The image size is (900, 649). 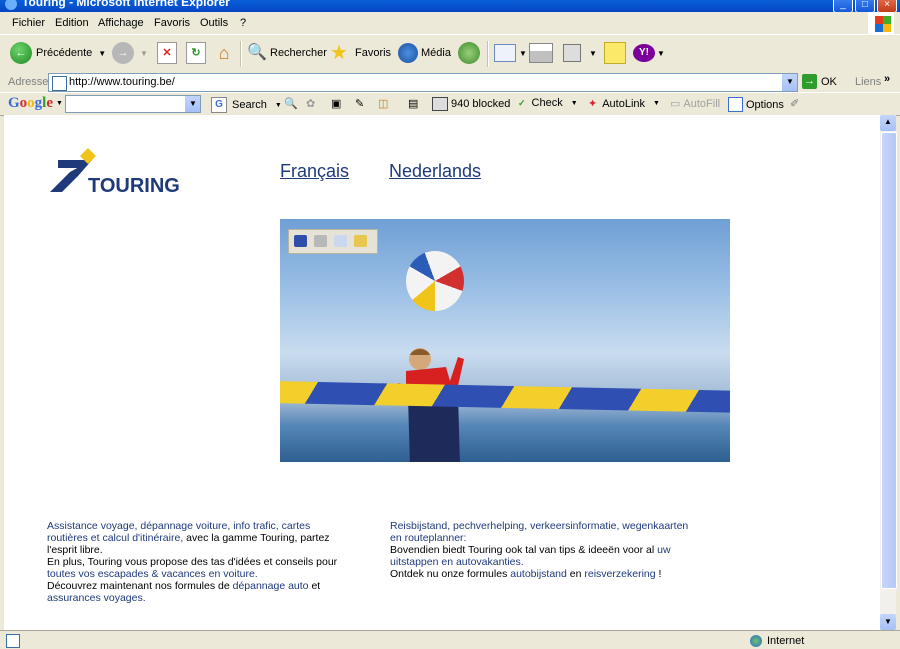 What do you see at coordinates (888, 123) in the screenshot?
I see `scroll-up-button: ▲` at bounding box center [888, 123].